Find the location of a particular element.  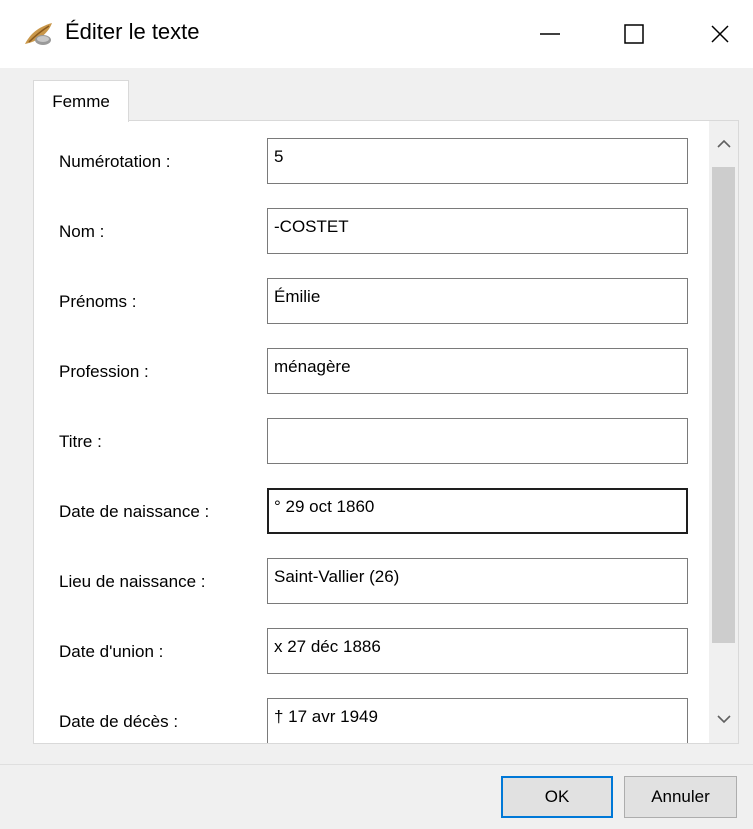

prenoms-input: Émilie is located at coordinates (477, 301).